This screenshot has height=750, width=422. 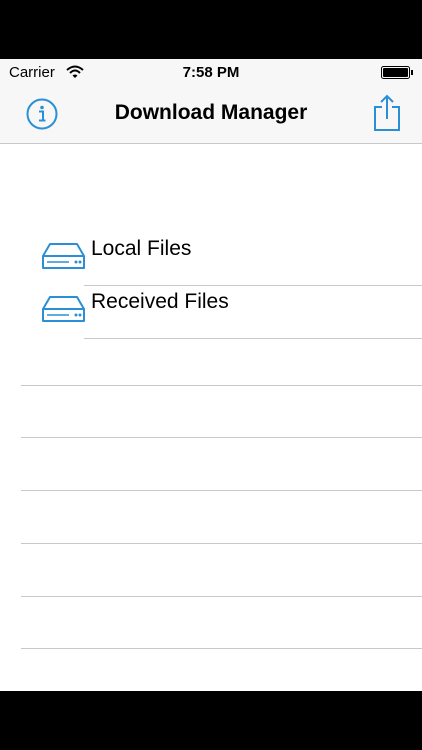 I want to click on status-time: 7:58 PM, so click(x=211, y=72).